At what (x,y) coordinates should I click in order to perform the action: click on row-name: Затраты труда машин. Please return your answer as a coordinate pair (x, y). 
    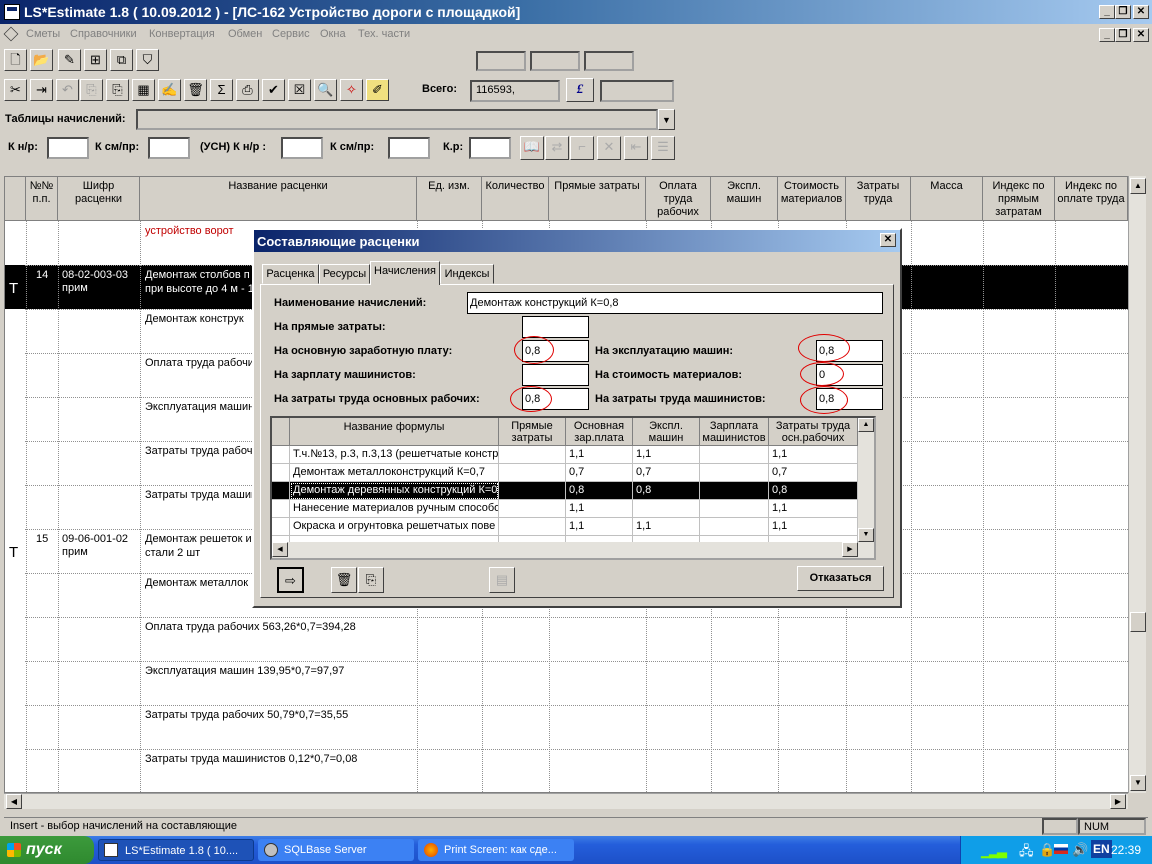
    Looking at the image, I should click on (201, 495).